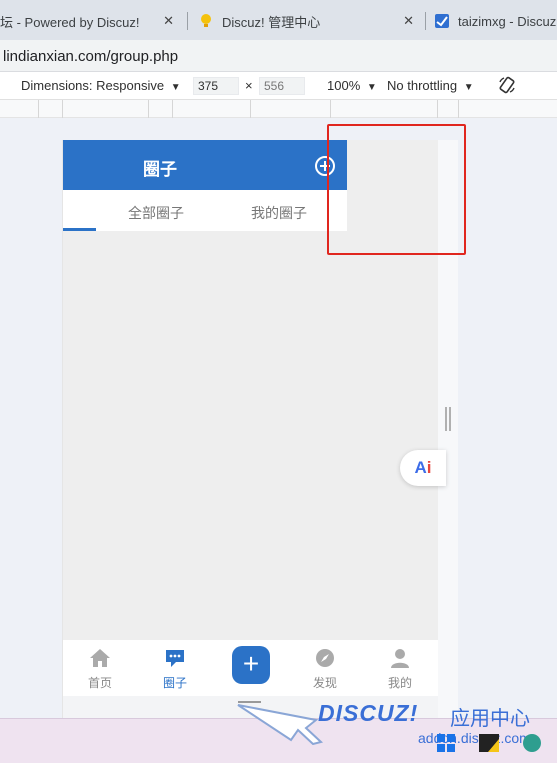 The width and height of the screenshot is (557, 763). Describe the element at coordinates (216, 86) in the screenshot. I see `width-input: 375` at that location.